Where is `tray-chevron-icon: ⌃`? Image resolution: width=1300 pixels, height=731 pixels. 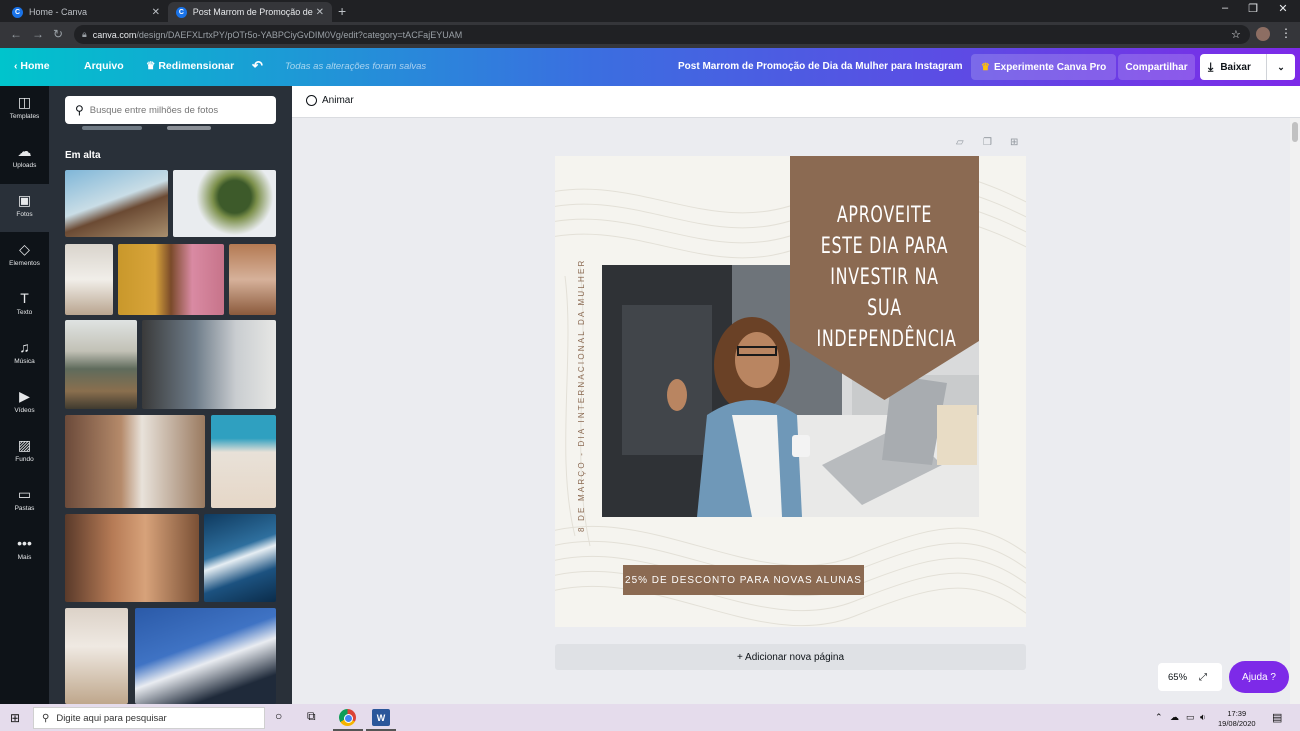 tray-chevron-icon: ⌃ is located at coordinates (1159, 717).